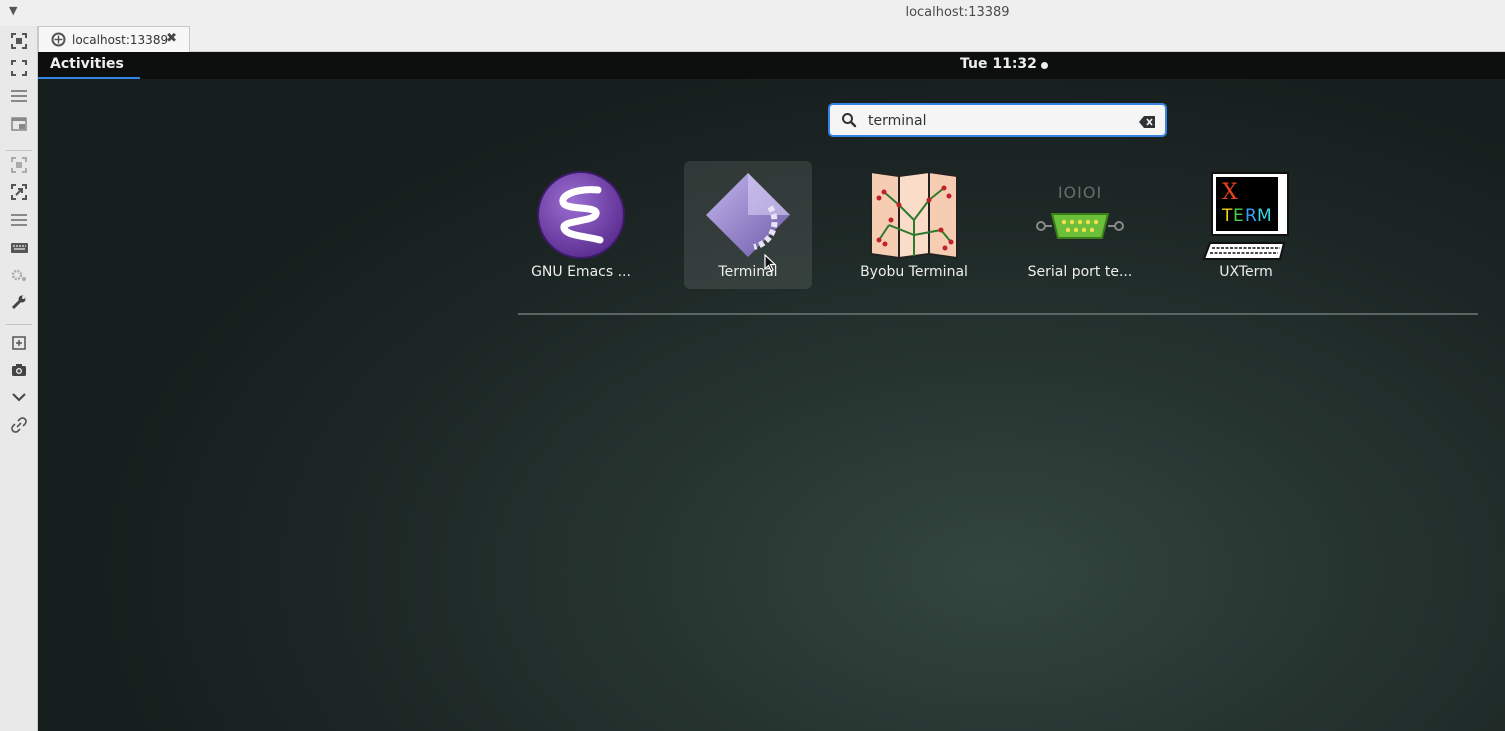  Describe the element at coordinates (19, 302) in the screenshot. I see `wrench-icon` at that location.